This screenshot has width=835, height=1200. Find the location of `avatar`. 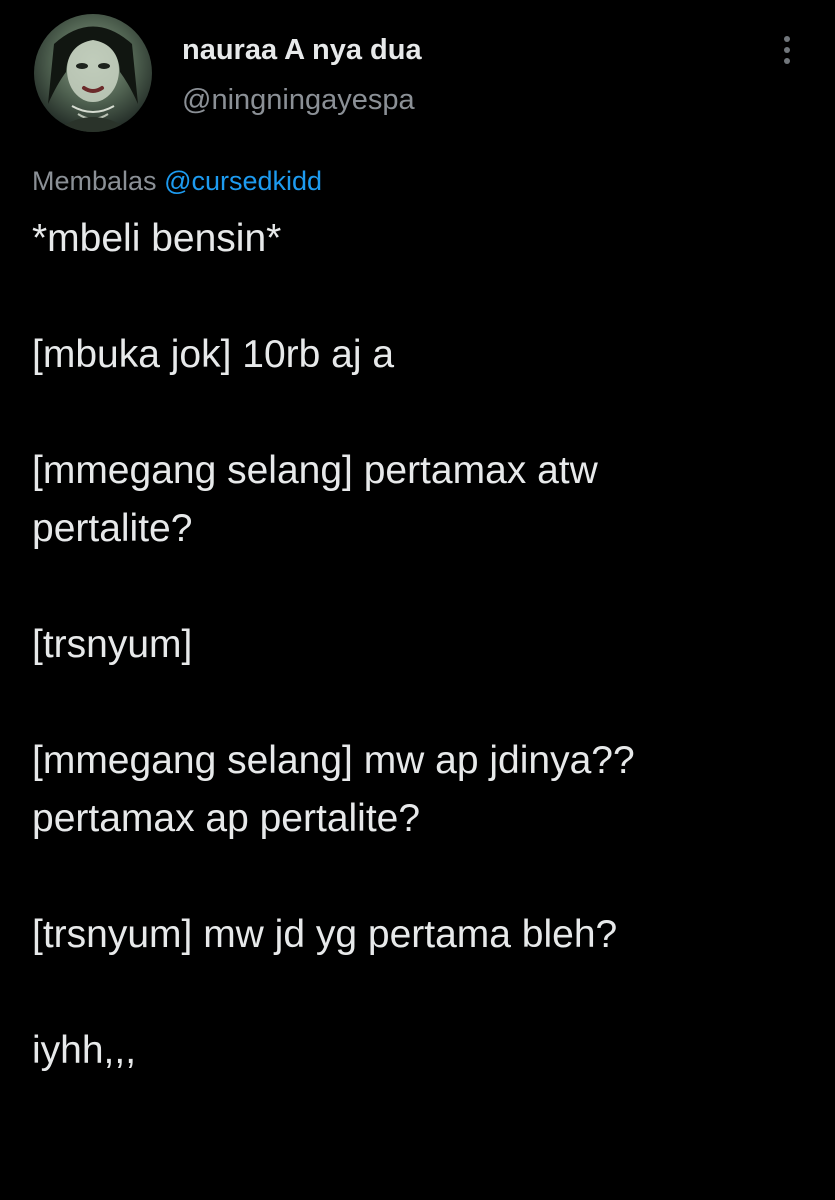

avatar is located at coordinates (93, 73).